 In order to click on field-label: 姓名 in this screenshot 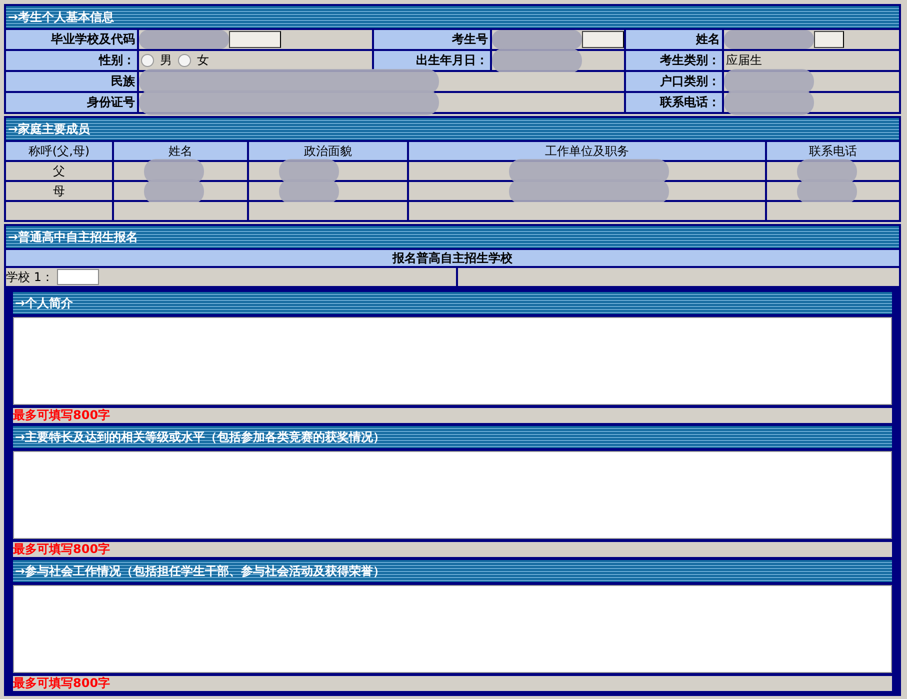, I will do `click(674, 39)`.